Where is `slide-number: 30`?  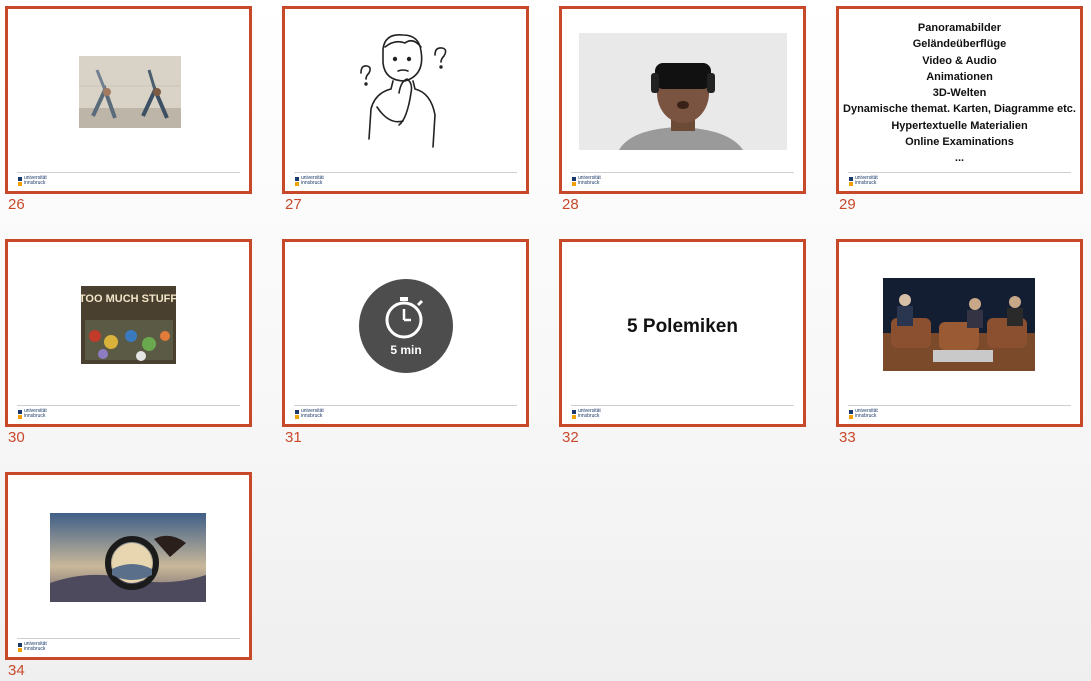 slide-number: 30 is located at coordinates (16, 437).